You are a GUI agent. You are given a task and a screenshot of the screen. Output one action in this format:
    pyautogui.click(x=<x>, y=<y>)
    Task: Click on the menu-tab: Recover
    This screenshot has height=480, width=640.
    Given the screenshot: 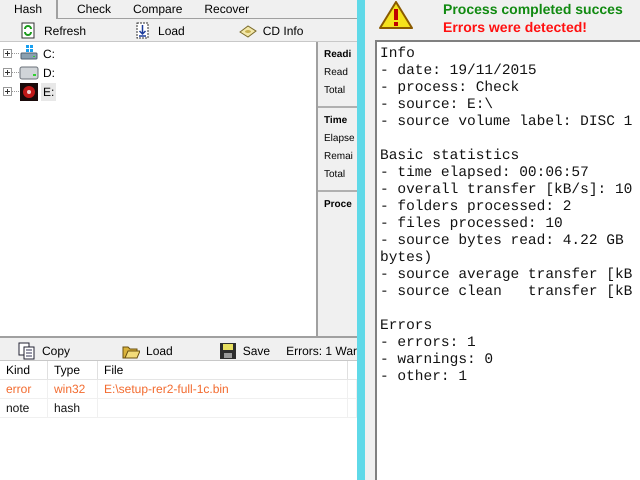 What is the action you would take?
    pyautogui.click(x=226, y=9)
    